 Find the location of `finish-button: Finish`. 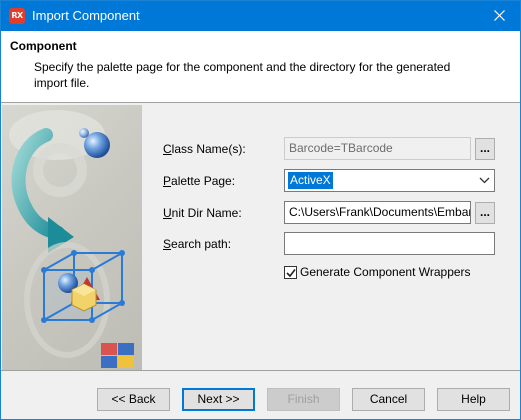

finish-button: Finish is located at coordinates (303, 399).